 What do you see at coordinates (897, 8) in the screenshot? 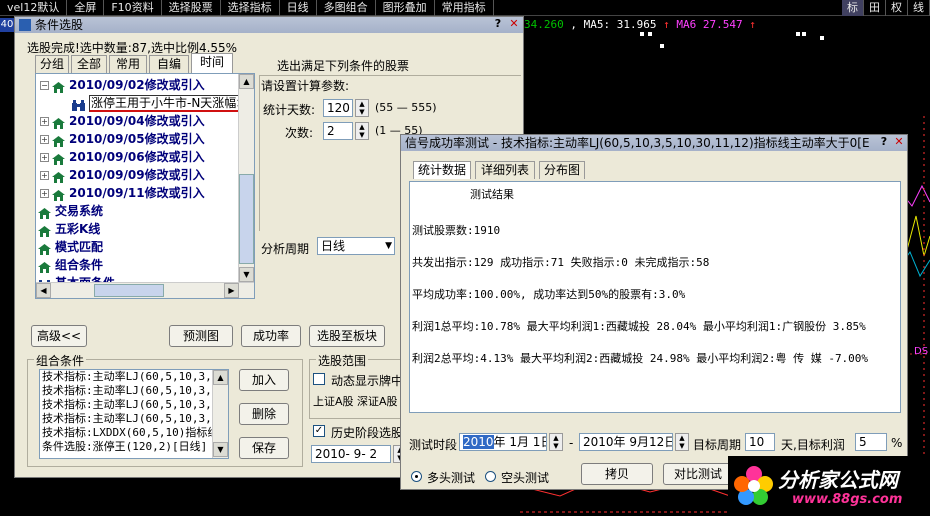
I see `toolbar-right-item: 权` at bounding box center [897, 8].